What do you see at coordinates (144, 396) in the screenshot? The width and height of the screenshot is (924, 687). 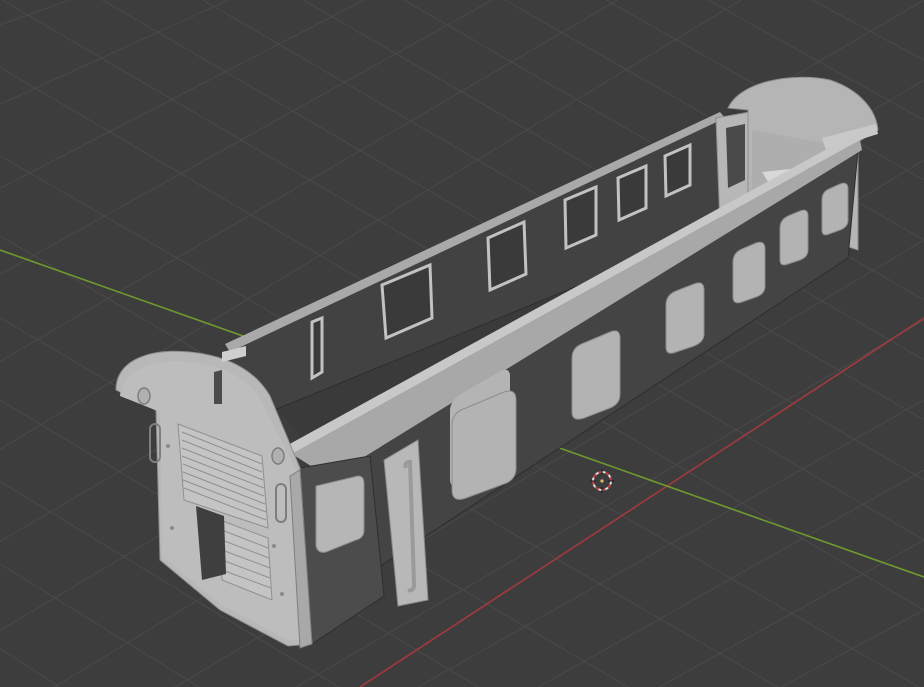 I see `end-lamp-left` at bounding box center [144, 396].